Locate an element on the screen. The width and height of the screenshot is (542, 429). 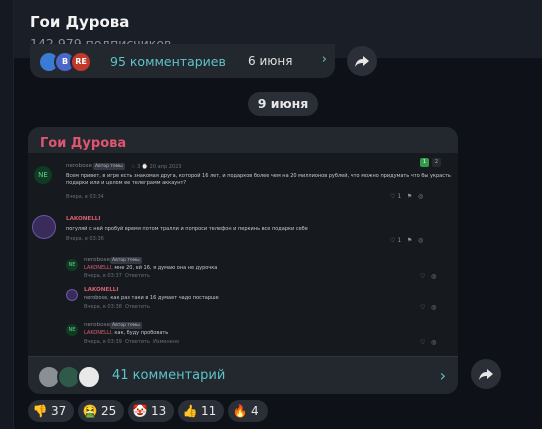
previous-post-comments-bar: B RE 95 комментариев 6 июня › is located at coordinates (182, 61).